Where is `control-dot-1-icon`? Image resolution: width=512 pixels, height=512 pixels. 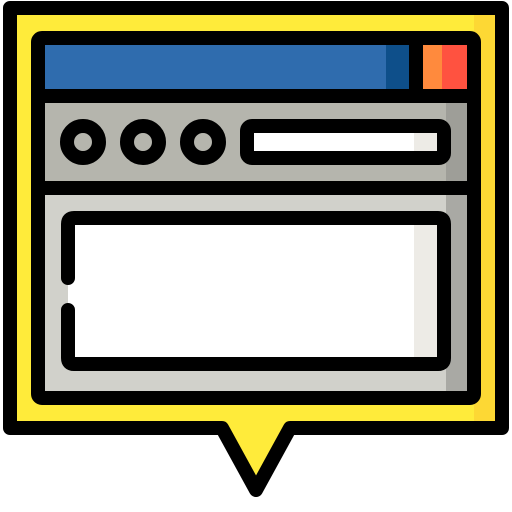 control-dot-1-icon is located at coordinates (83, 142).